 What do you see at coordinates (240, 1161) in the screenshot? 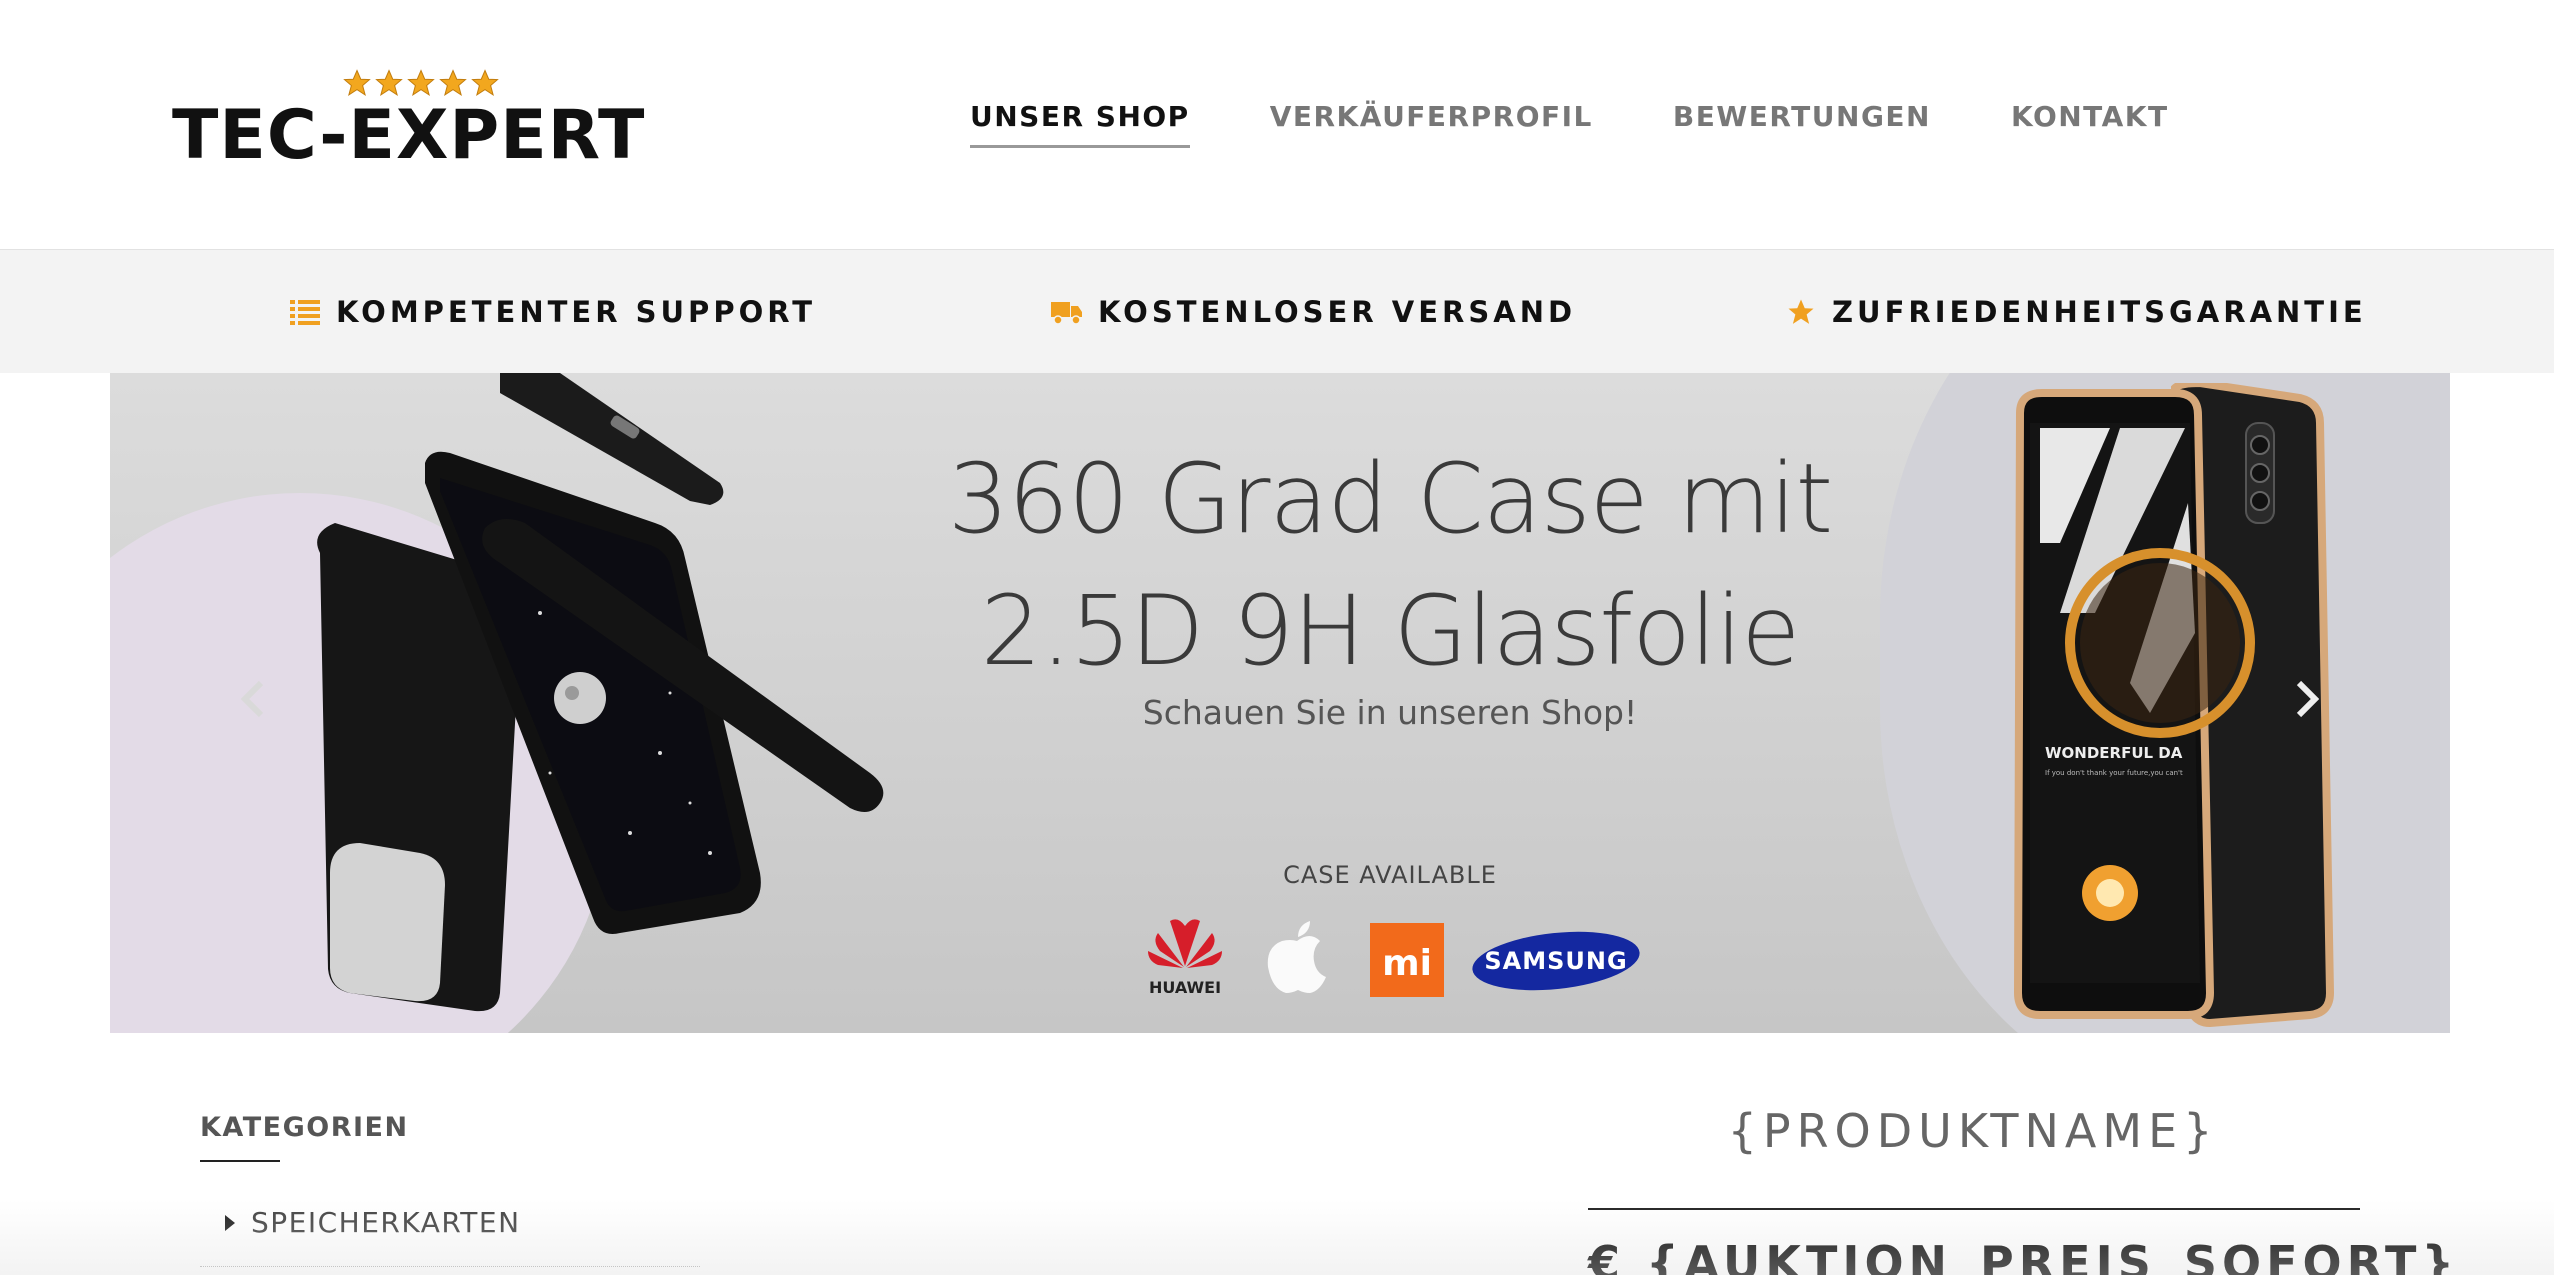
I see `categories-underline` at bounding box center [240, 1161].